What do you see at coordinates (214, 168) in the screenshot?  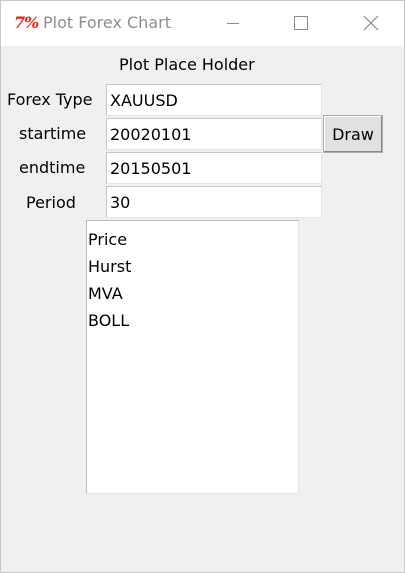 I see `endtime-input` at bounding box center [214, 168].